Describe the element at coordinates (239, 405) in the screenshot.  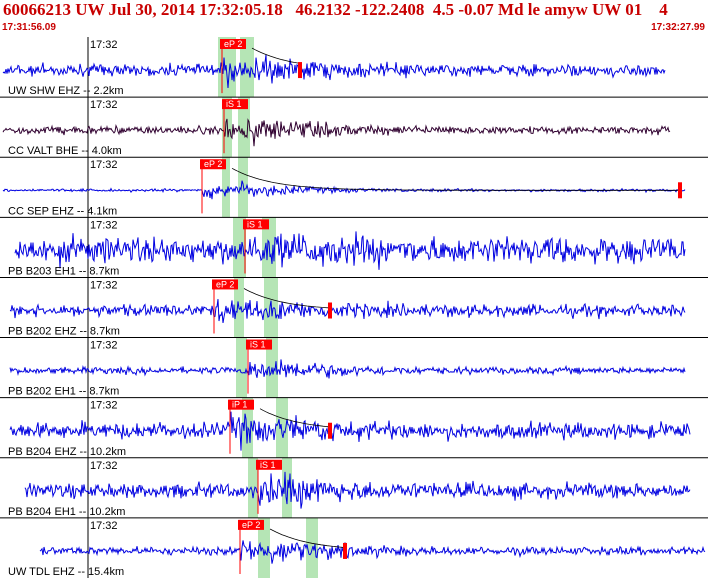
I see `pick-label: iP 1` at that location.